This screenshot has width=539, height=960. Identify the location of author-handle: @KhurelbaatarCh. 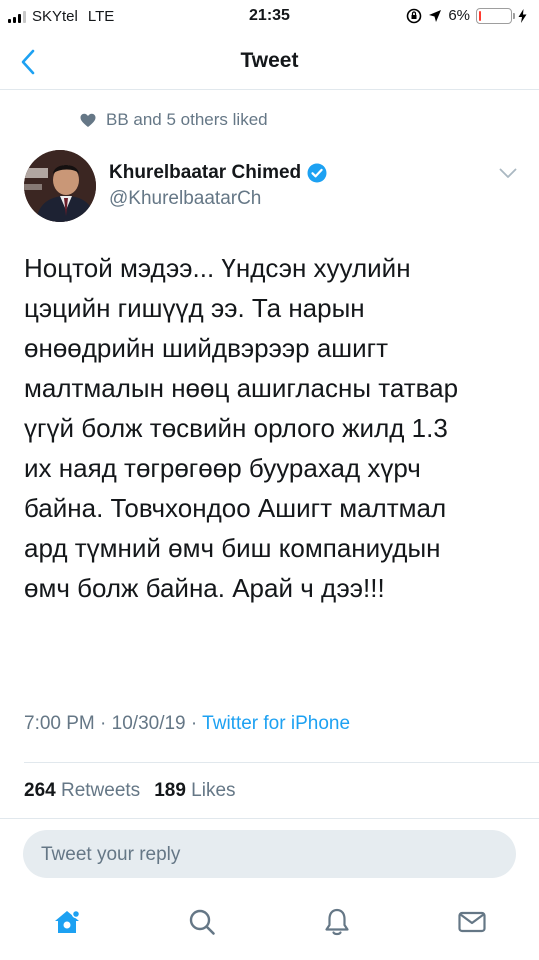
(185, 199).